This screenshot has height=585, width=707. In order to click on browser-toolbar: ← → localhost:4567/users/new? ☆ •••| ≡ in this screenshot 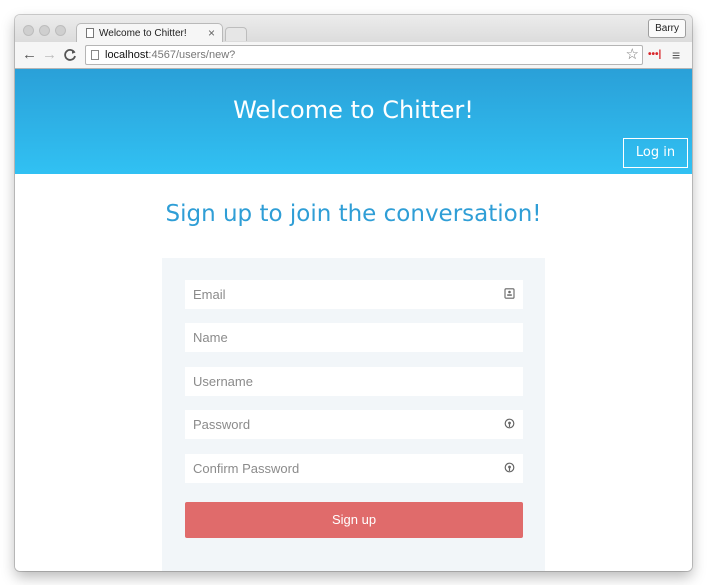, I will do `click(353, 55)`.